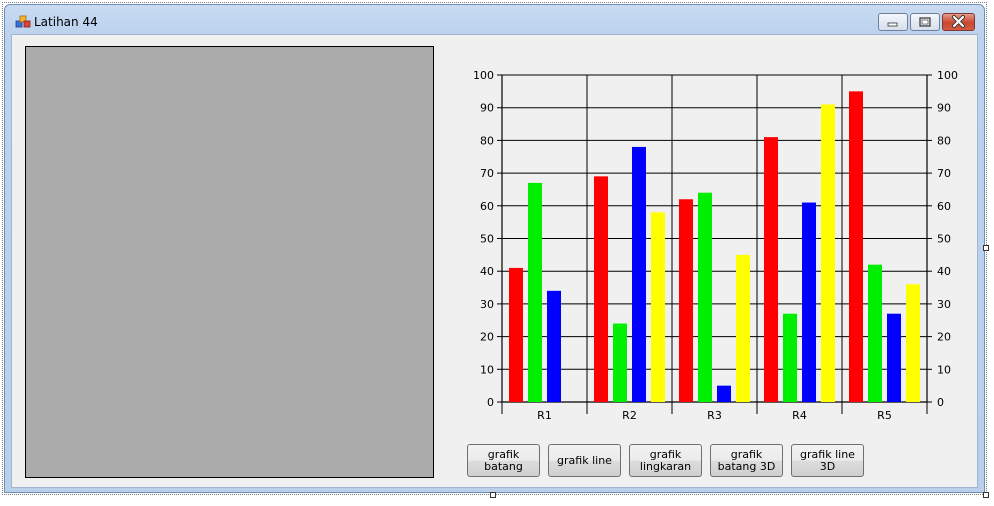 Image resolution: width=994 pixels, height=506 pixels. I want to click on y-tick-label-left: 30, so click(487, 304).